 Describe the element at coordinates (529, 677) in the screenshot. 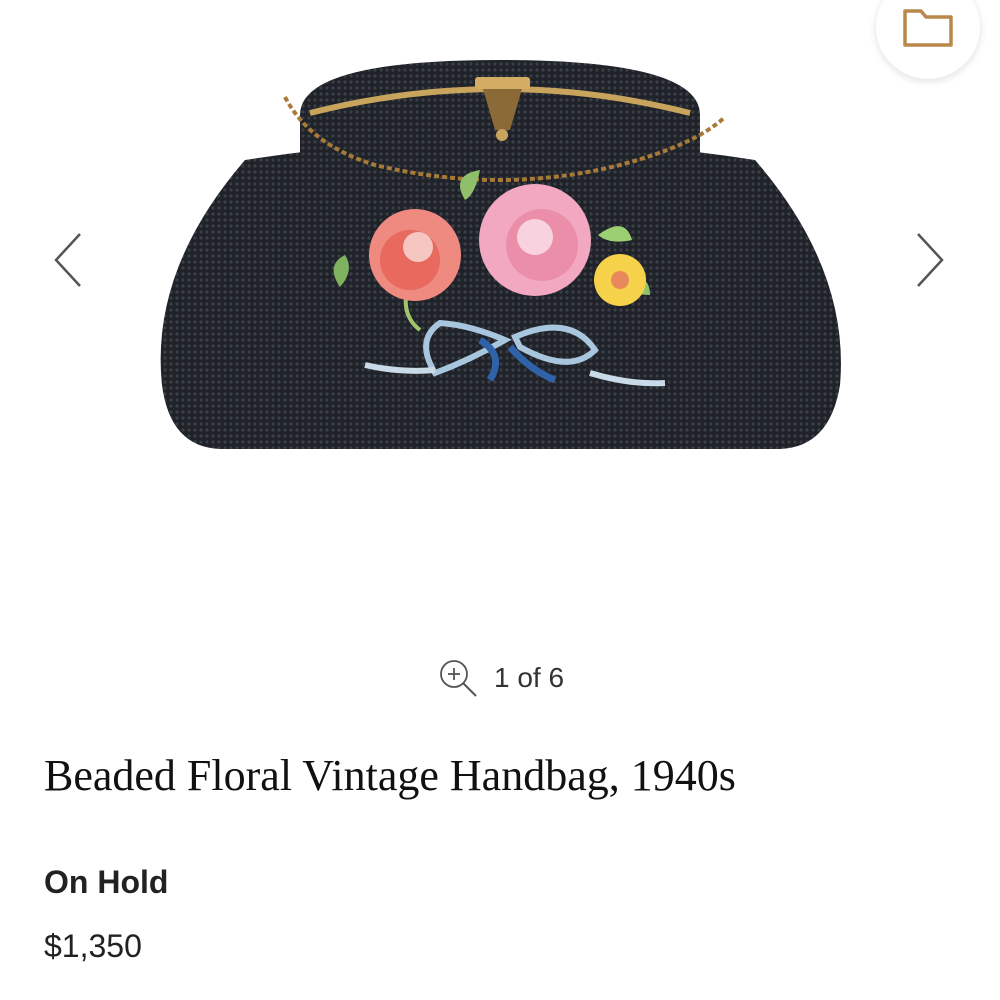

I see `image-counter-text: 1 of 6` at that location.